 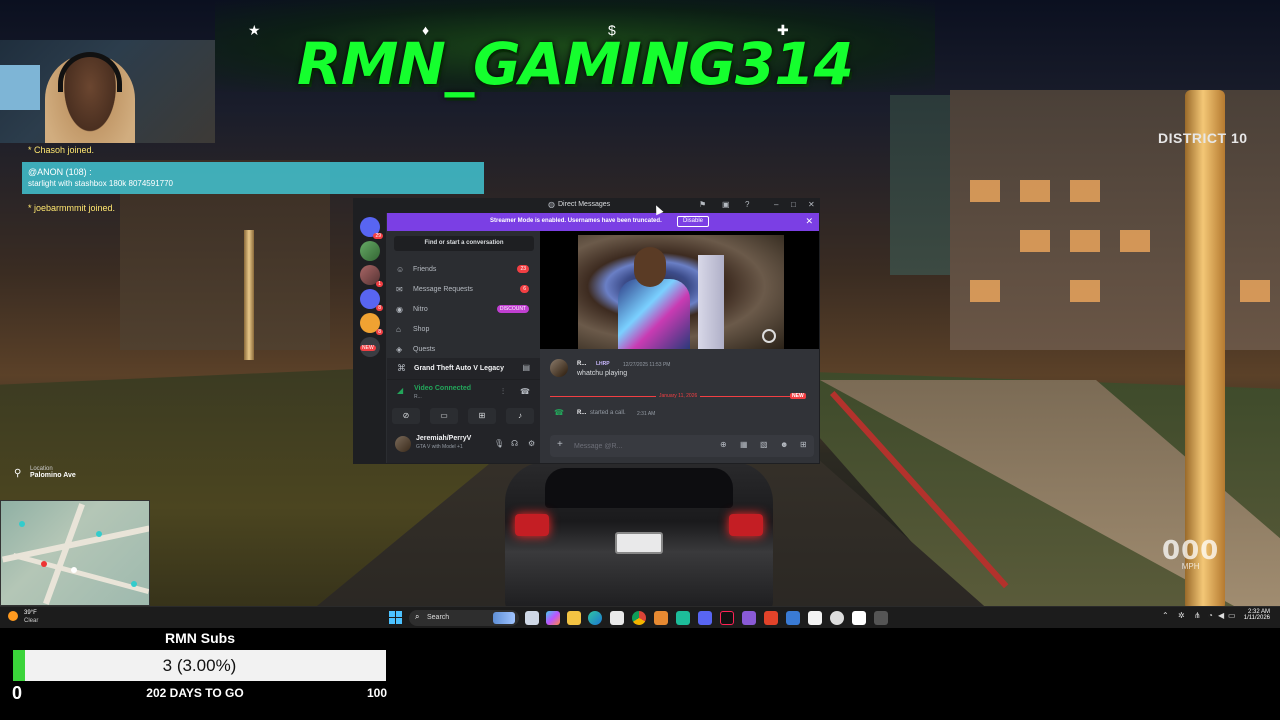 I want to click on weather-temp: 39°F, so click(x=30, y=613).